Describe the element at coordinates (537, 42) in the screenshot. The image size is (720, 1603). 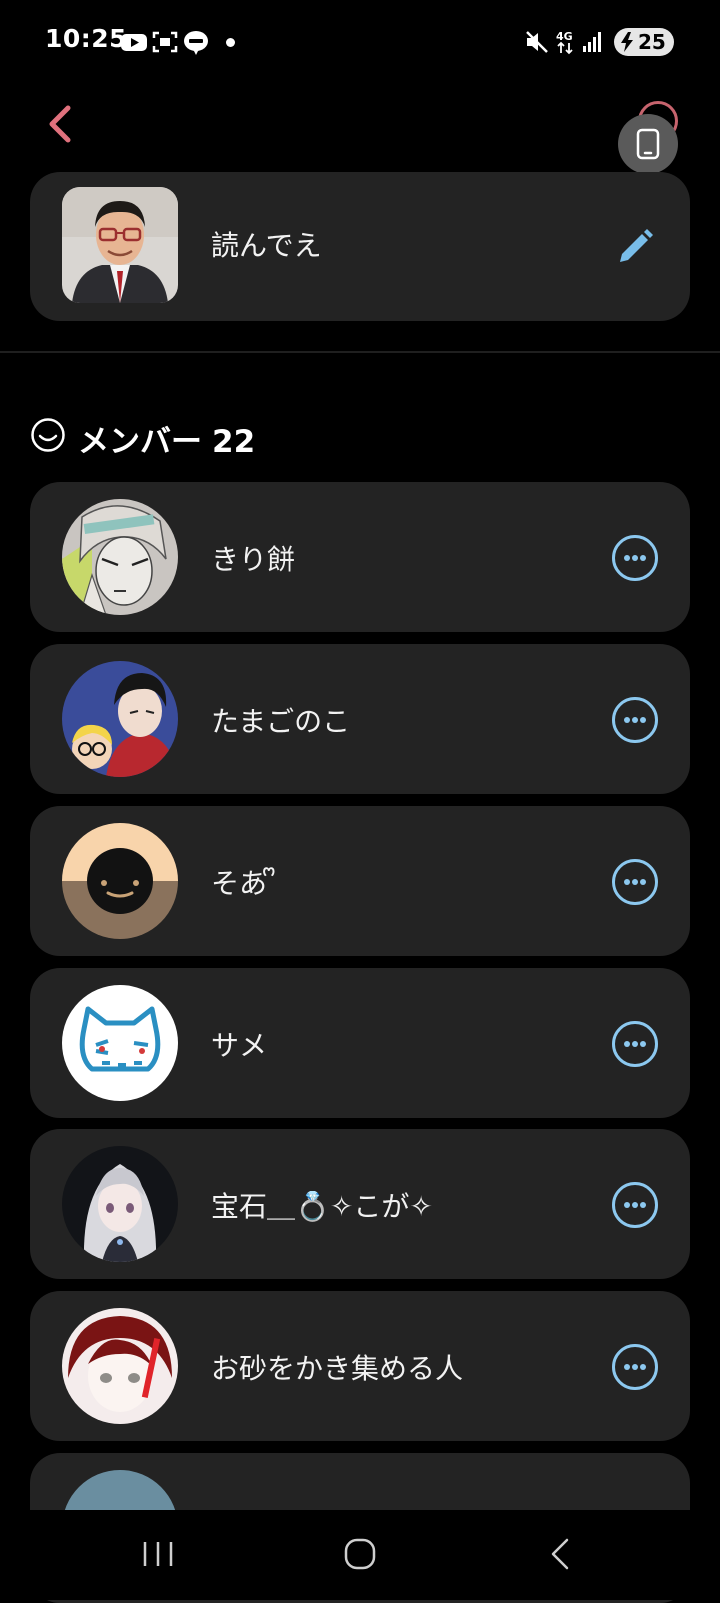
I see `mute-icon` at that location.